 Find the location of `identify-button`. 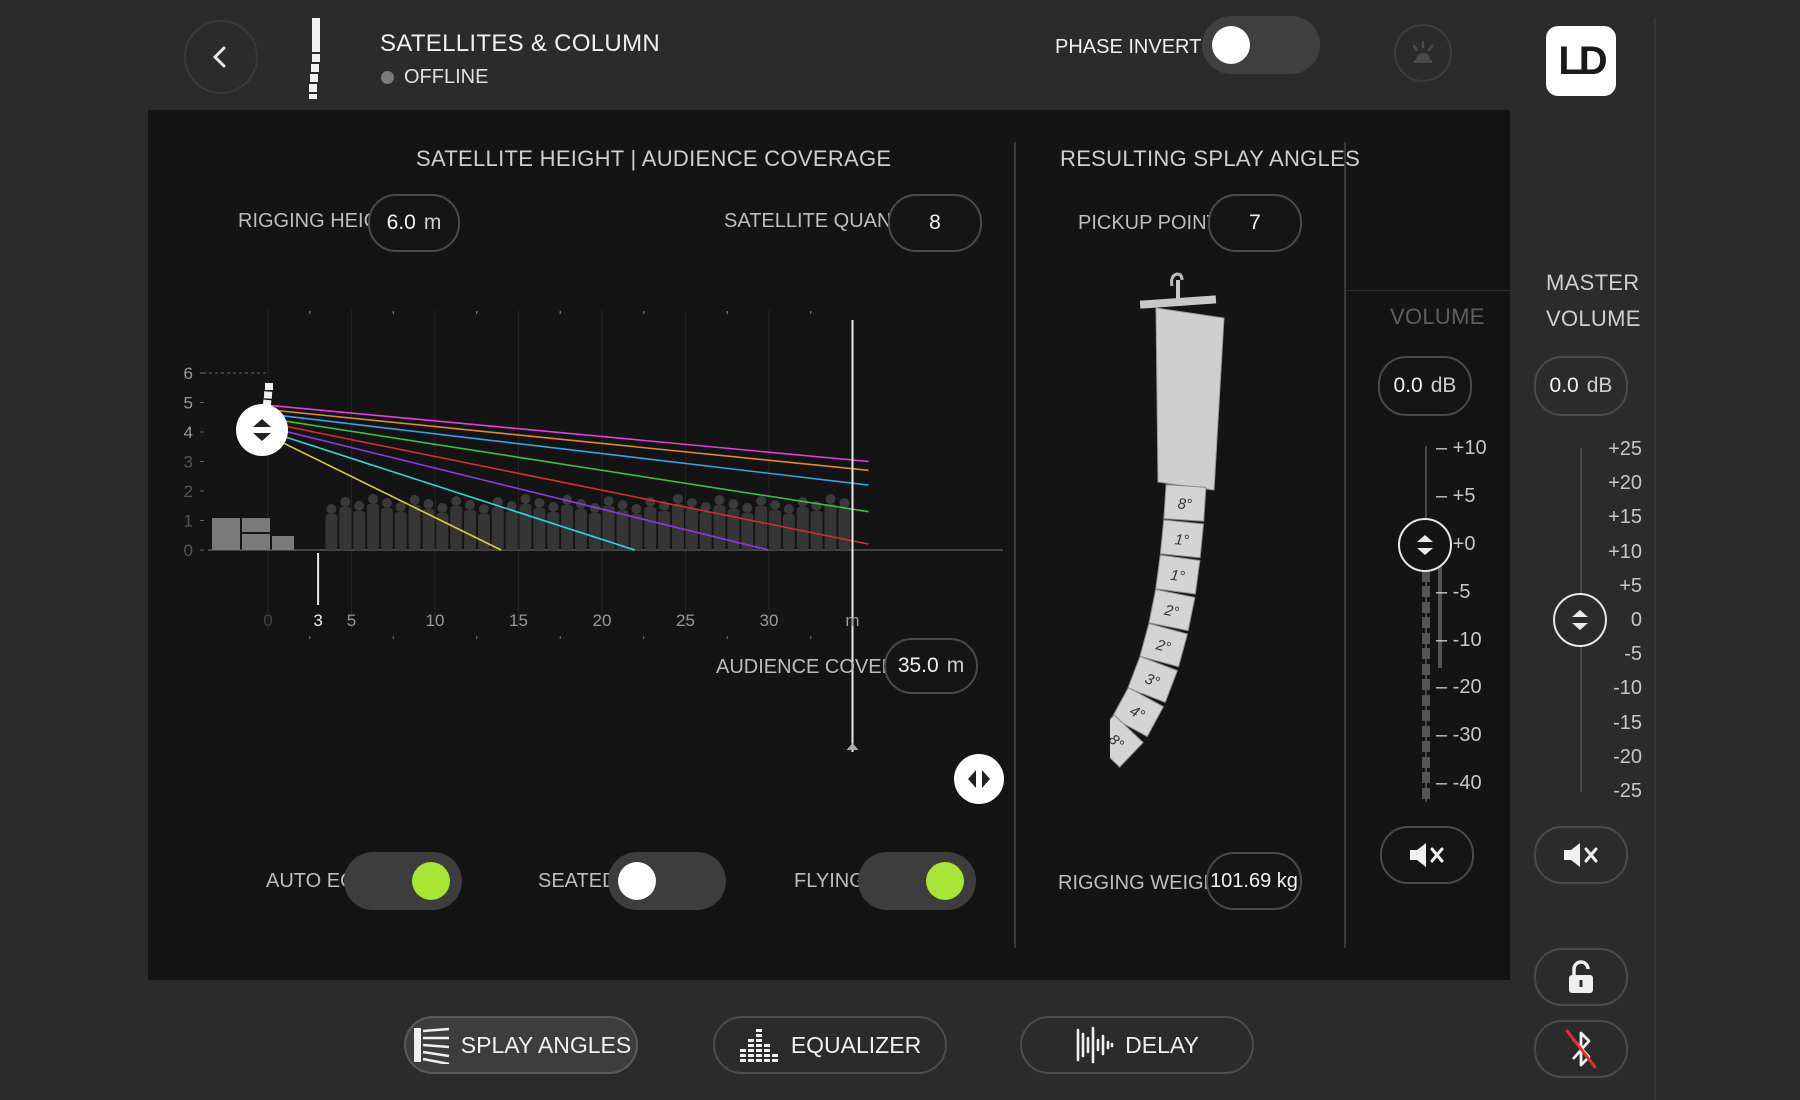

identify-button is located at coordinates (1423, 53).